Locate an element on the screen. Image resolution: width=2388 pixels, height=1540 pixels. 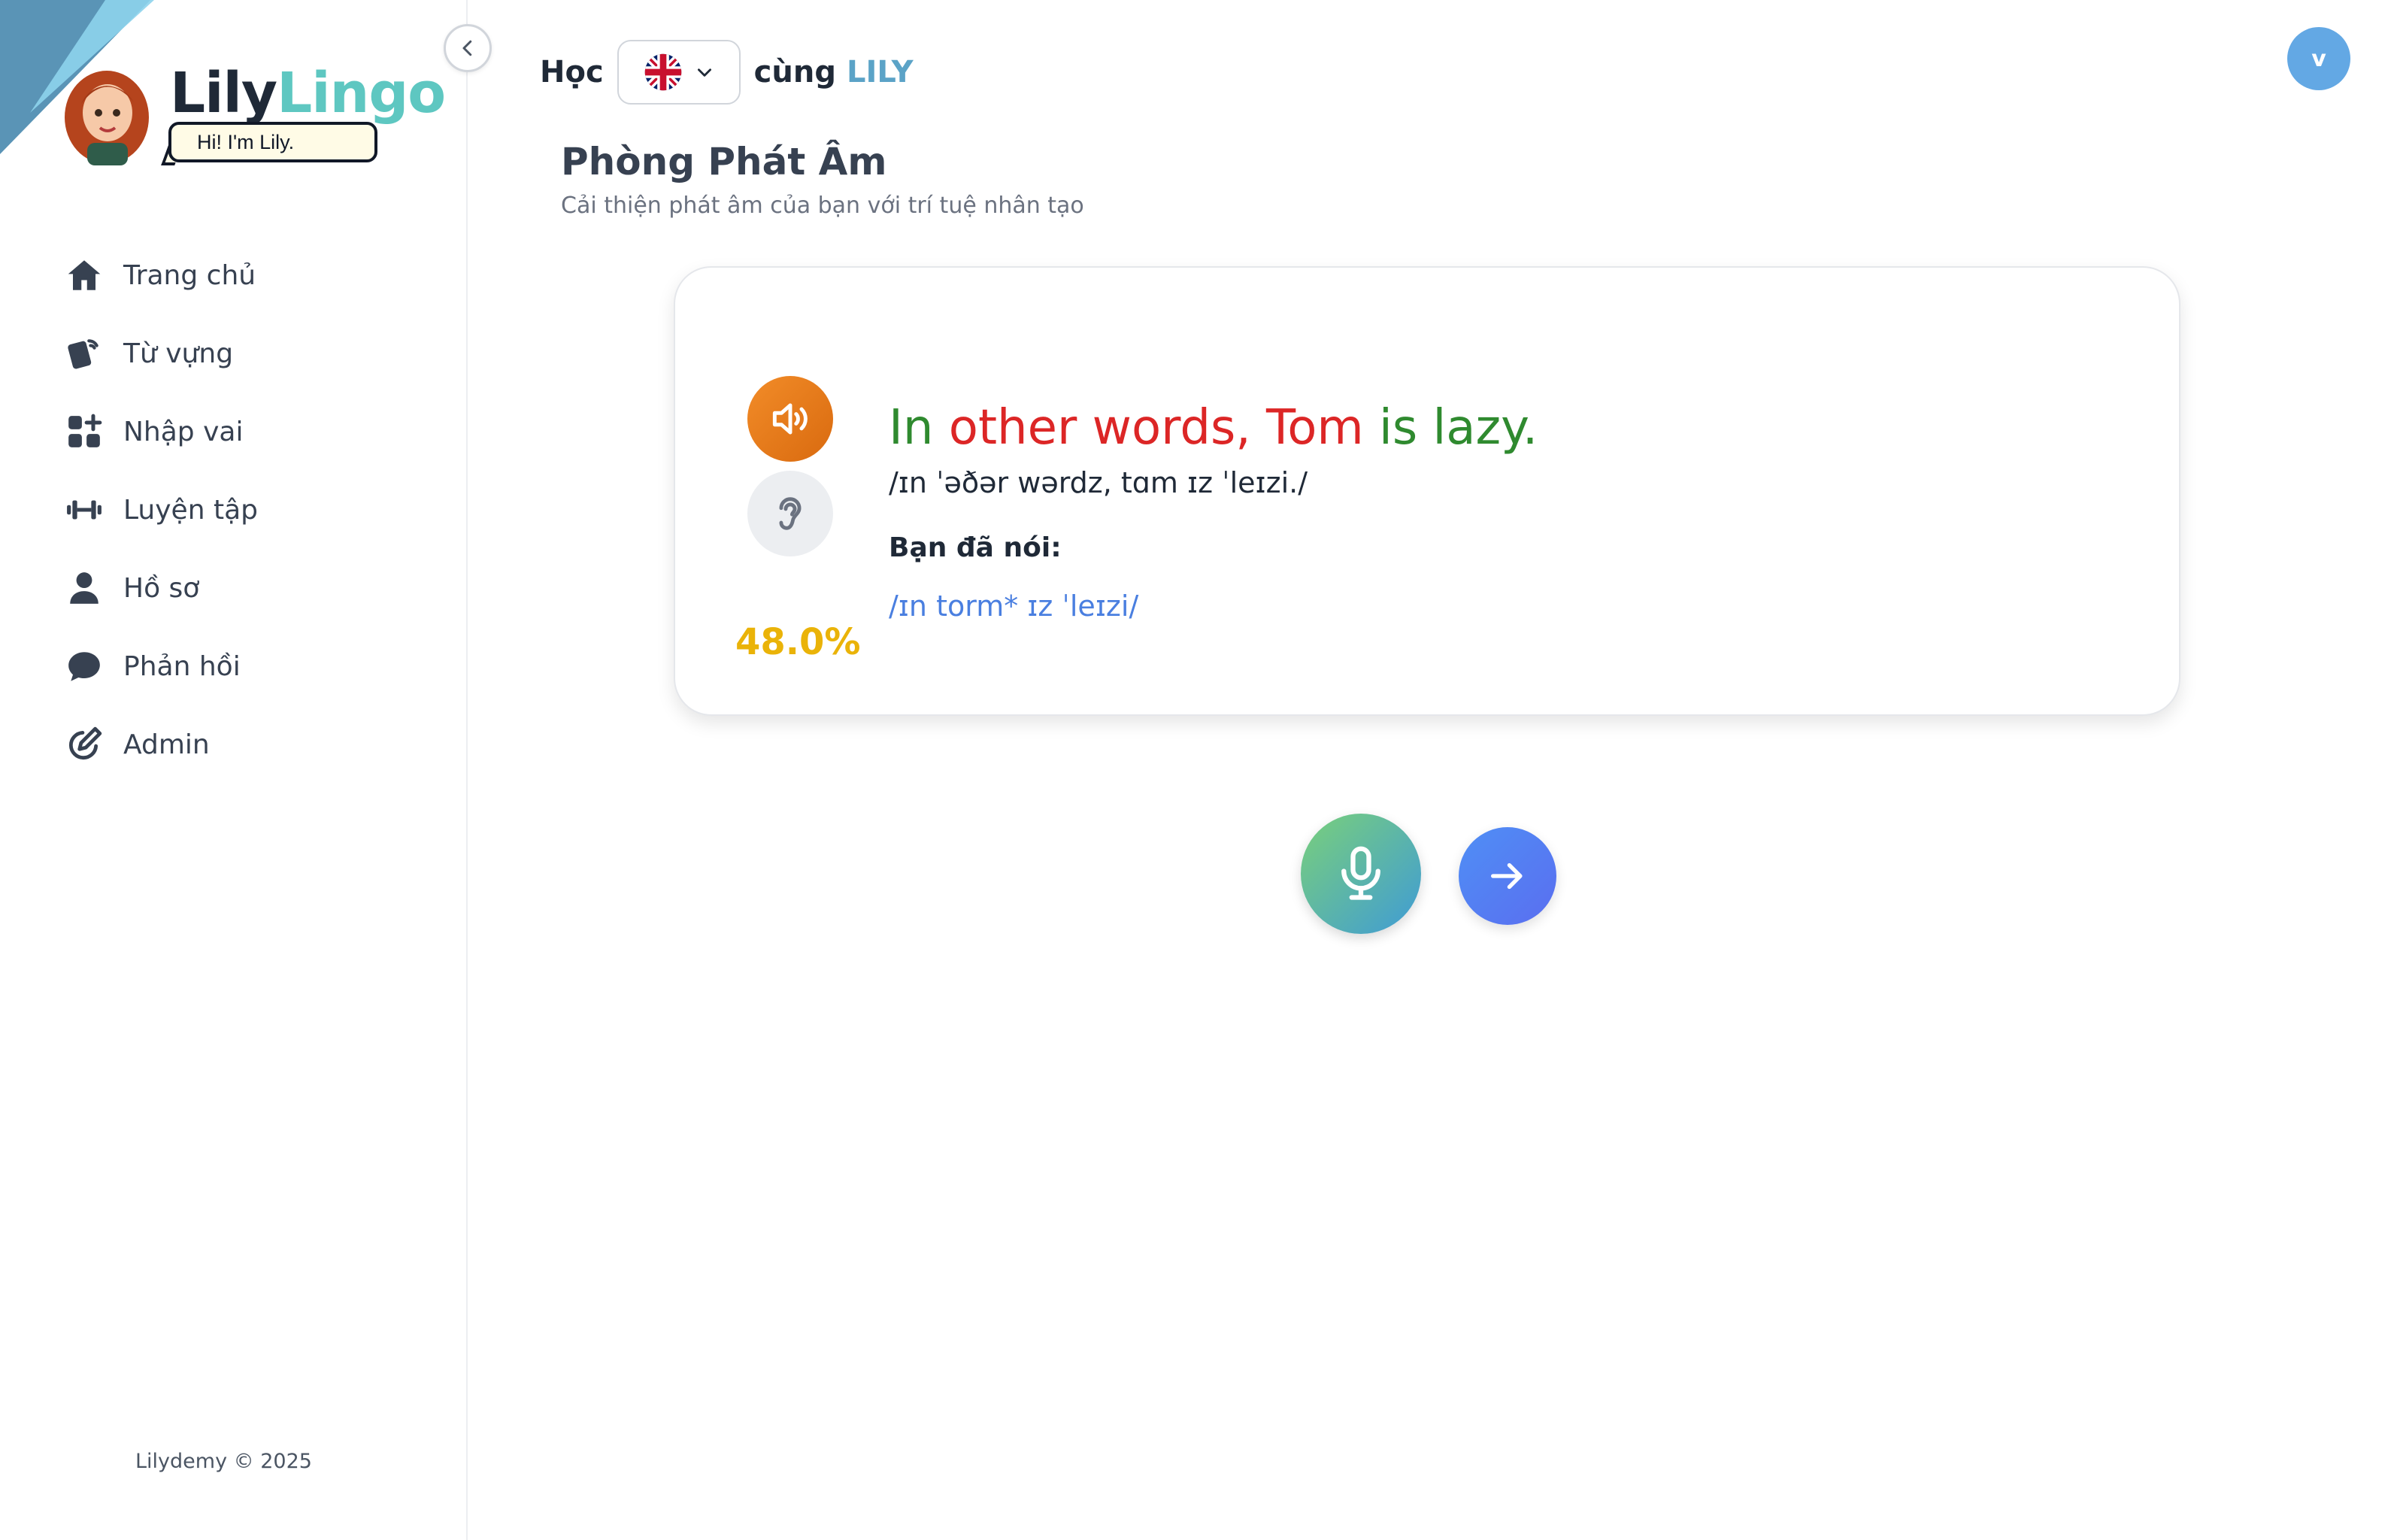
sidebar-item-label: Từ vựng is located at coordinates (179, 353).